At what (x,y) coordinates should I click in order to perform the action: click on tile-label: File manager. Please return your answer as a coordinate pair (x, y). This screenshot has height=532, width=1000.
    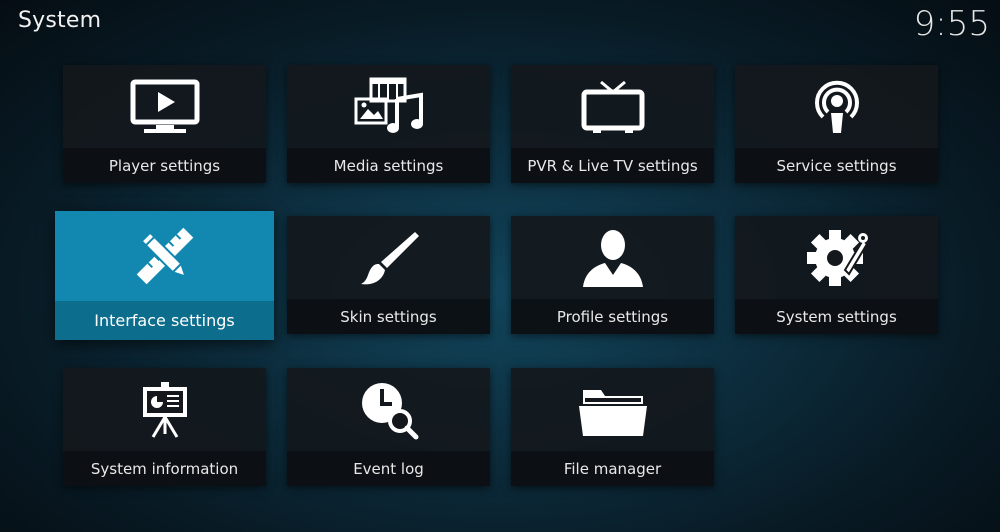
    Looking at the image, I should click on (612, 468).